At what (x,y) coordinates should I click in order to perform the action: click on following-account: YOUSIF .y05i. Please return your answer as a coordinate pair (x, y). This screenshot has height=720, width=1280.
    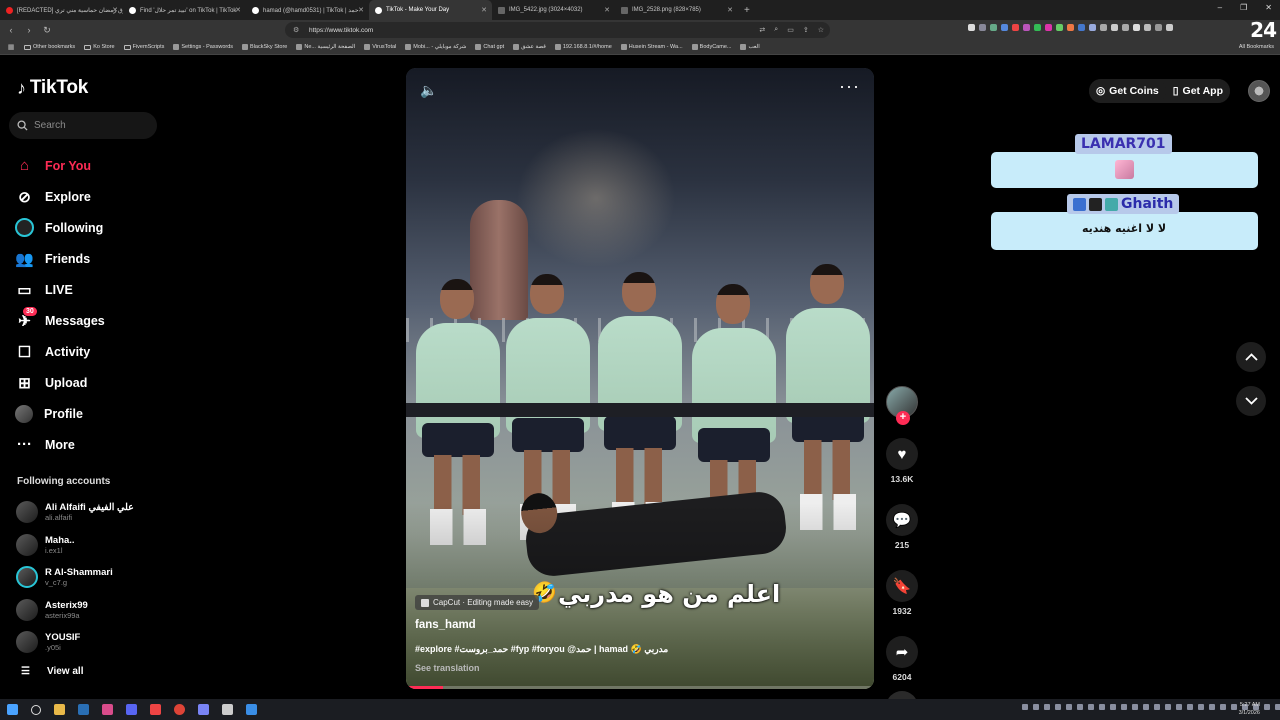
    Looking at the image, I should click on (75, 642).